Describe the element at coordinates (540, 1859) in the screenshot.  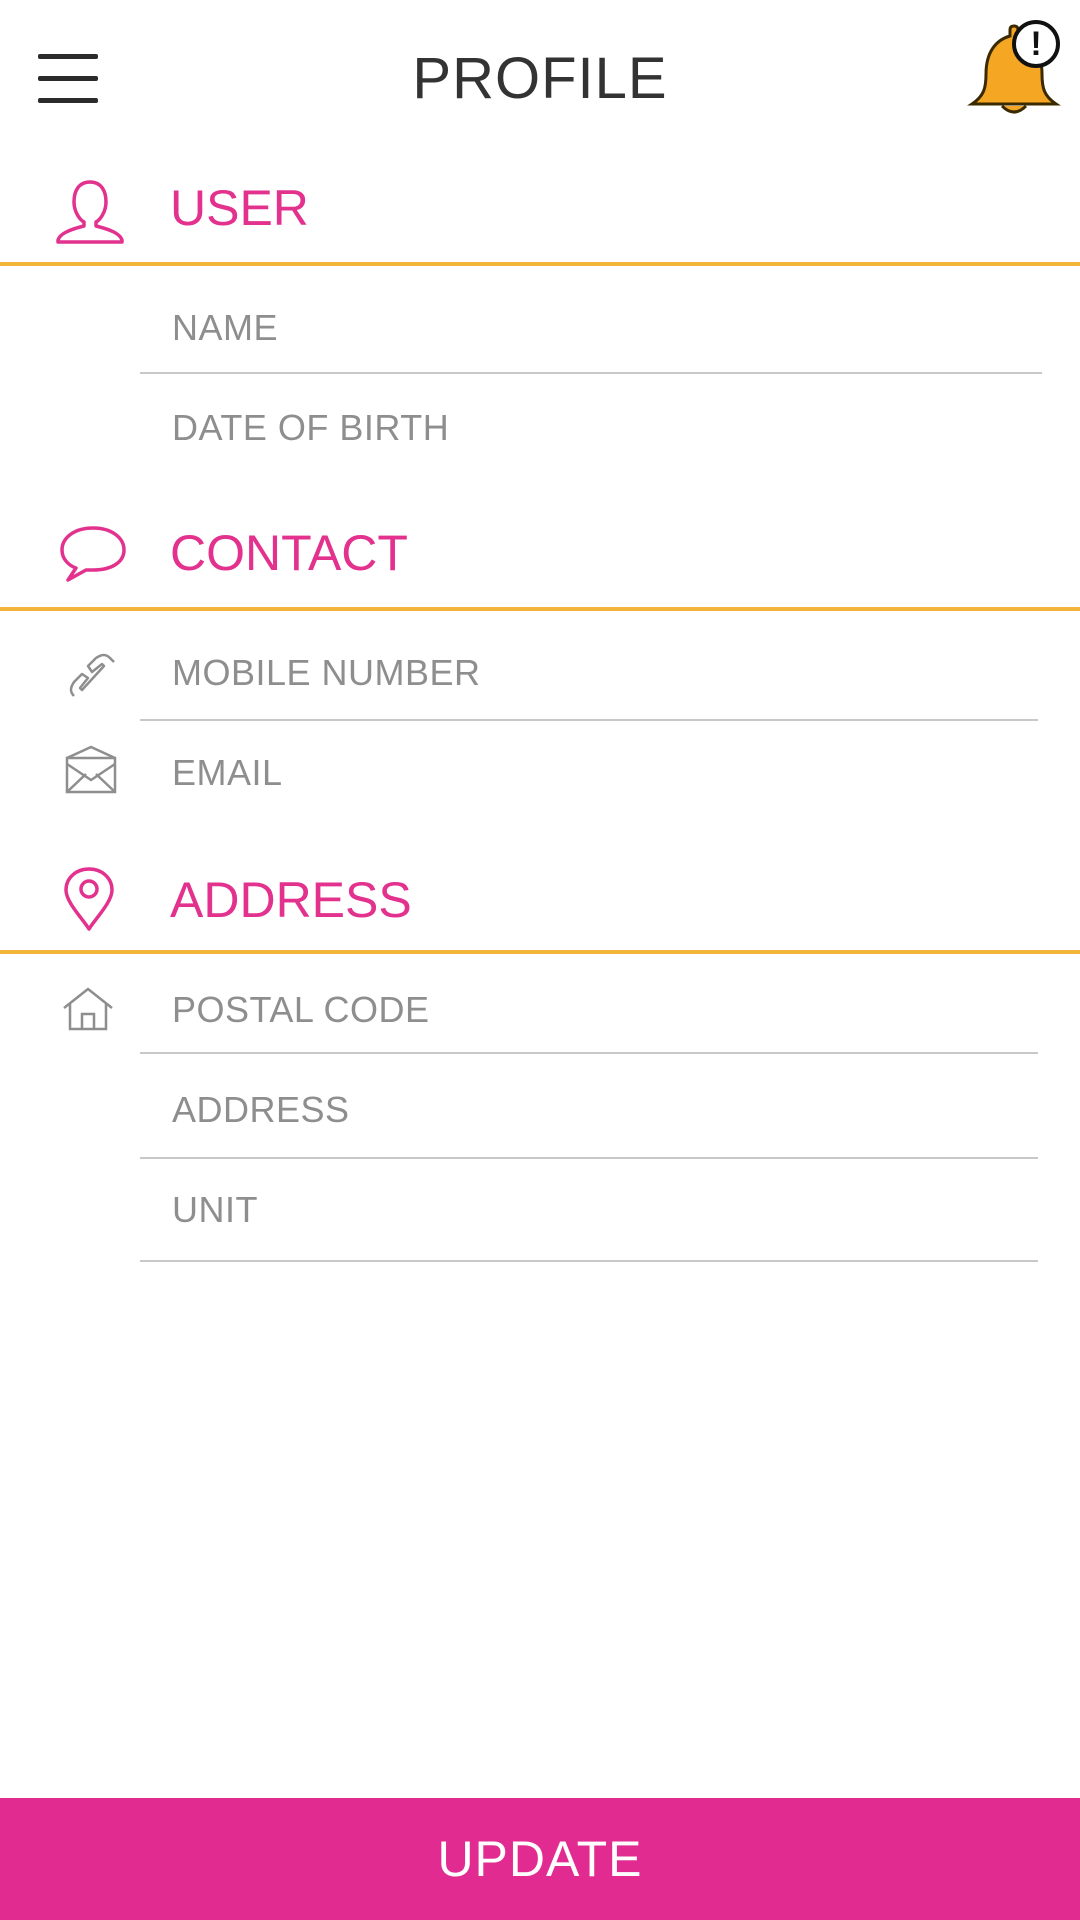
I see `update-button: UPDATE` at that location.